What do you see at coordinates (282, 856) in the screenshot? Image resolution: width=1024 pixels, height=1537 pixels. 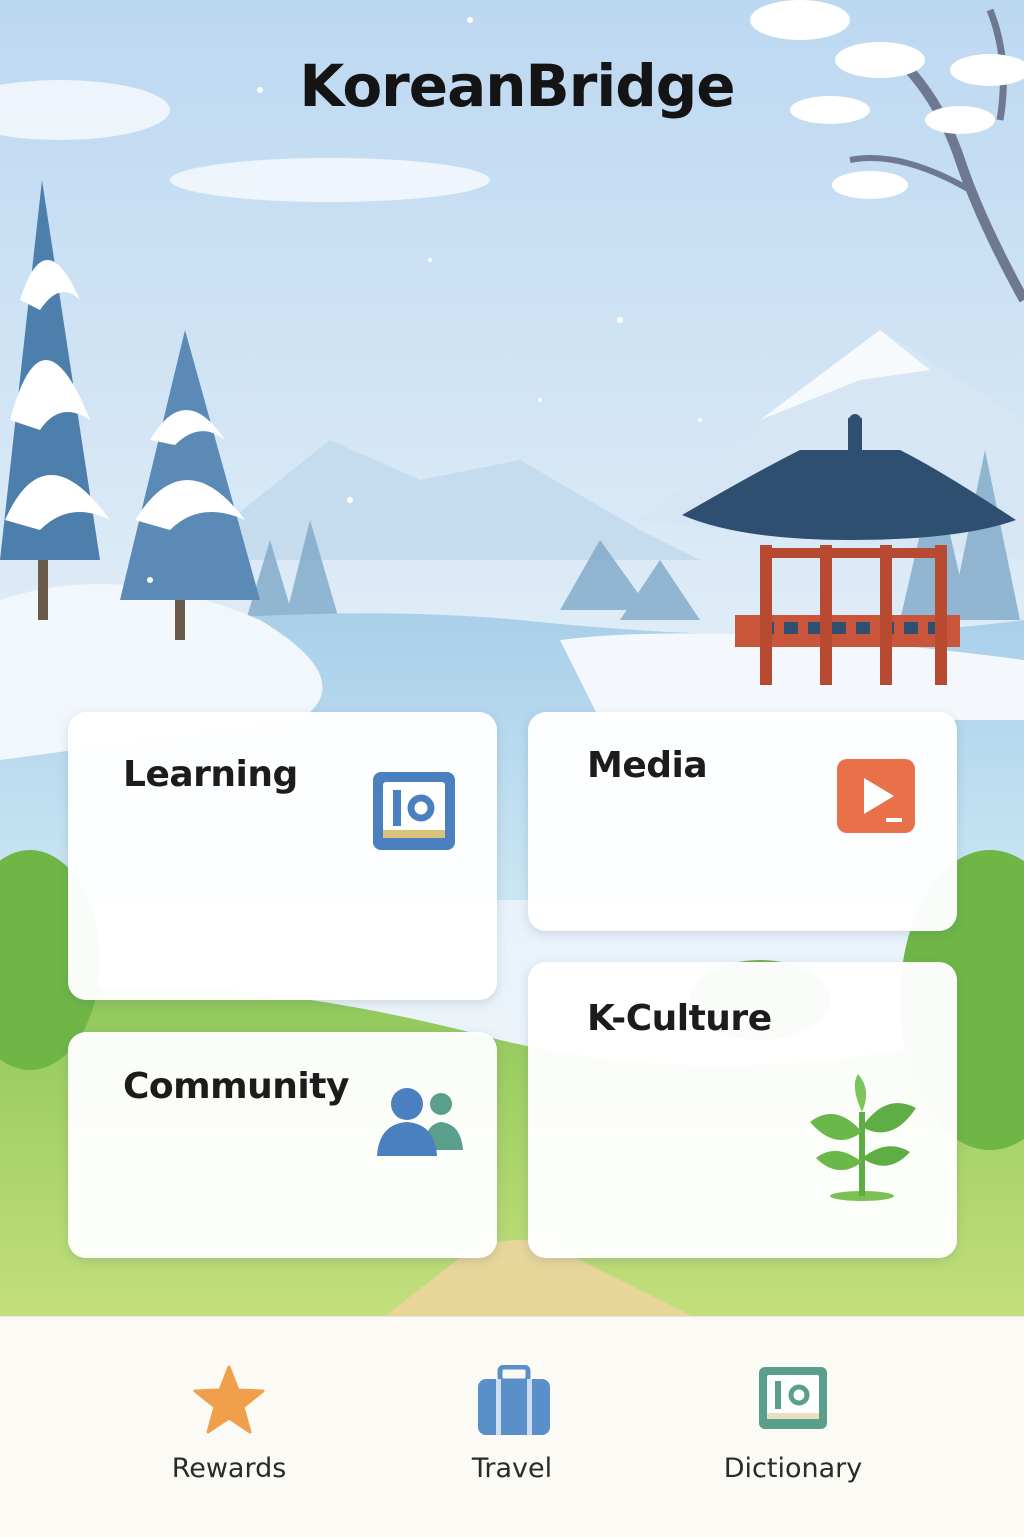 I see `learning-card: Learning` at bounding box center [282, 856].